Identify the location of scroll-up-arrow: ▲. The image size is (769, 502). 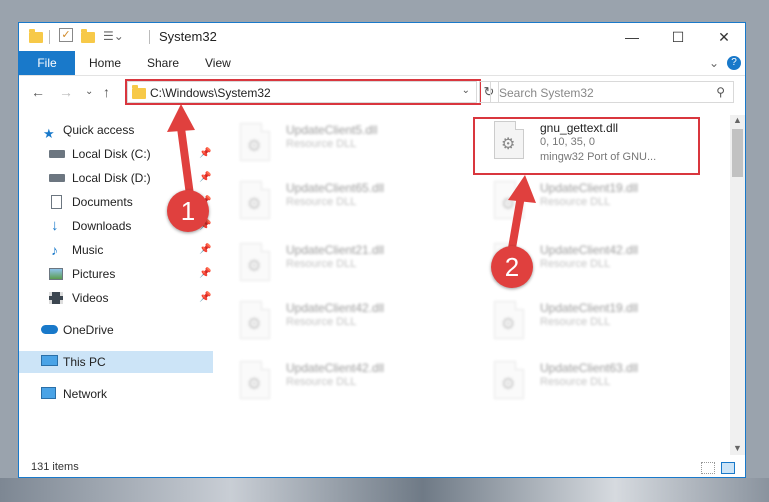
(737, 120).